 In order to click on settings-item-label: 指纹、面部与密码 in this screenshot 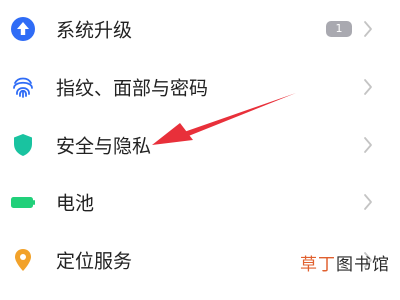, I will do `click(132, 88)`.